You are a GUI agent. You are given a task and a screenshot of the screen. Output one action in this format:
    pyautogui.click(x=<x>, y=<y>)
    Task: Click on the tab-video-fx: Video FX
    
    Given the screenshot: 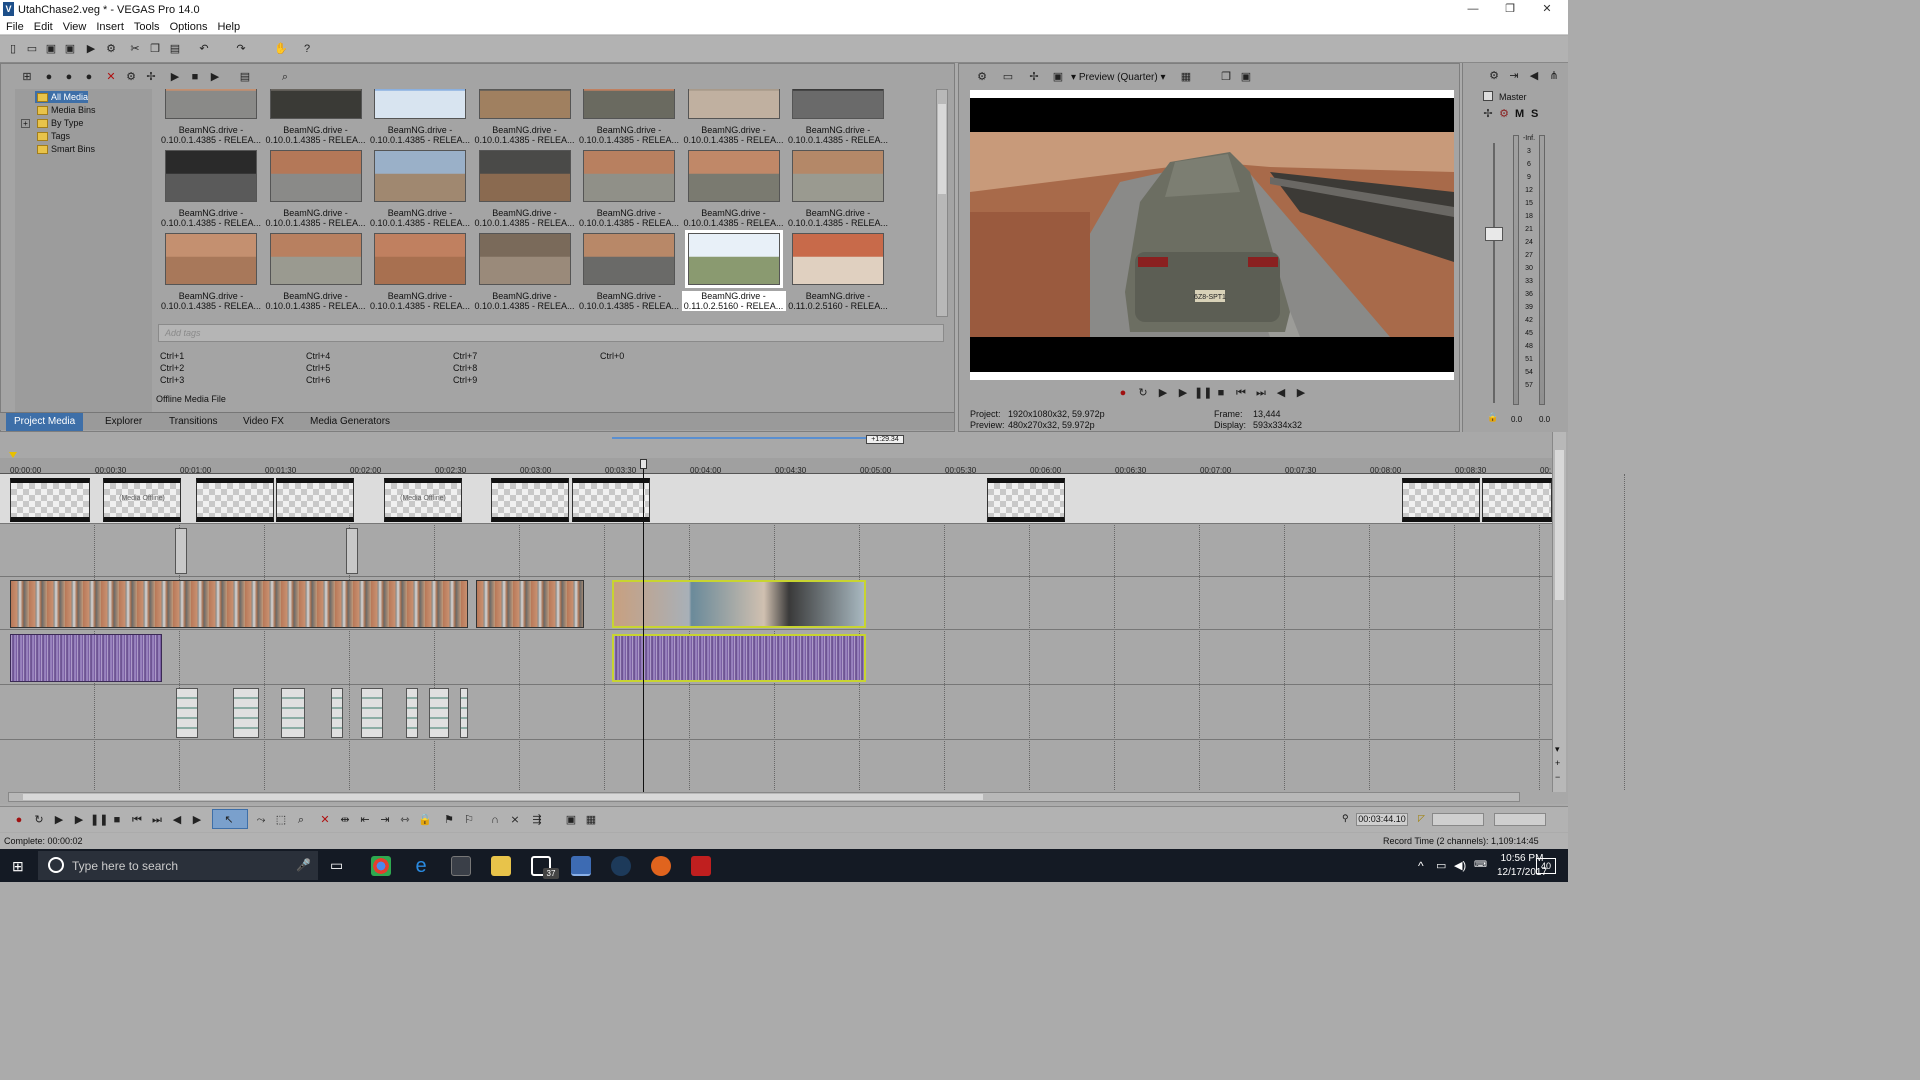 What is the action you would take?
    pyautogui.click(x=263, y=422)
    